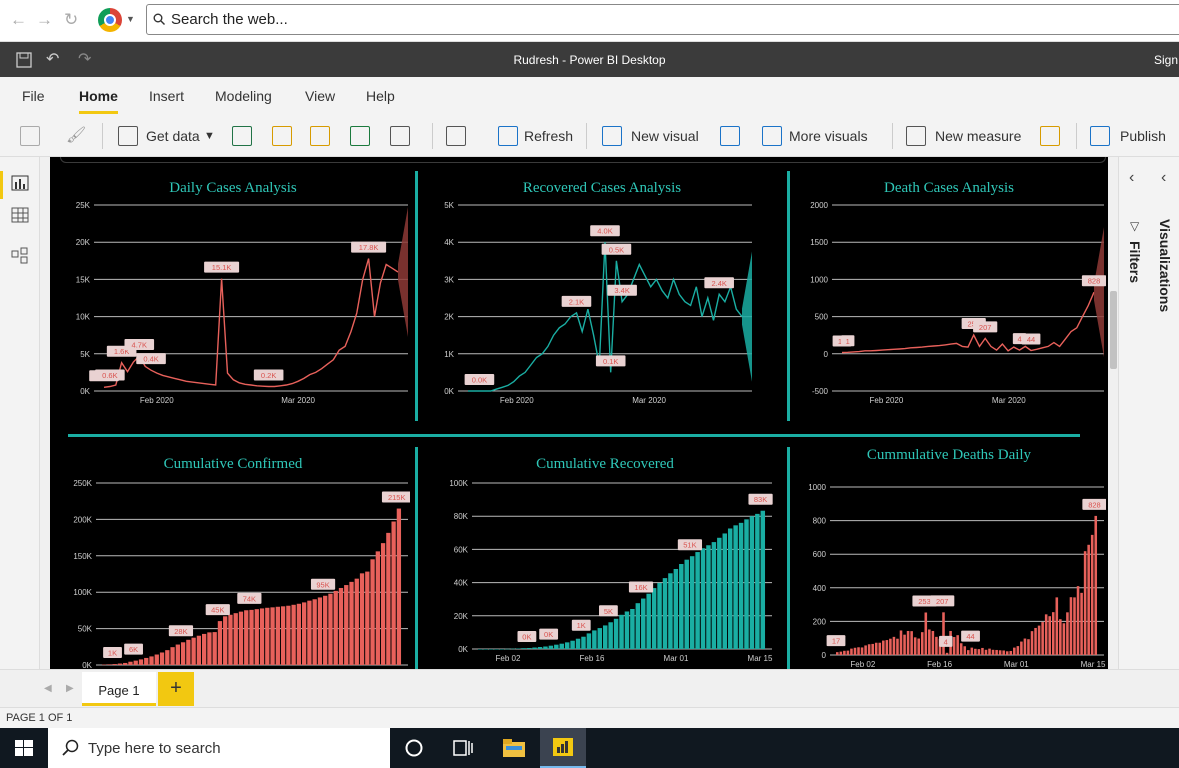 The width and height of the screenshot is (1179, 768). What do you see at coordinates (30, 136) in the screenshot?
I see `paste-icon` at bounding box center [30, 136].